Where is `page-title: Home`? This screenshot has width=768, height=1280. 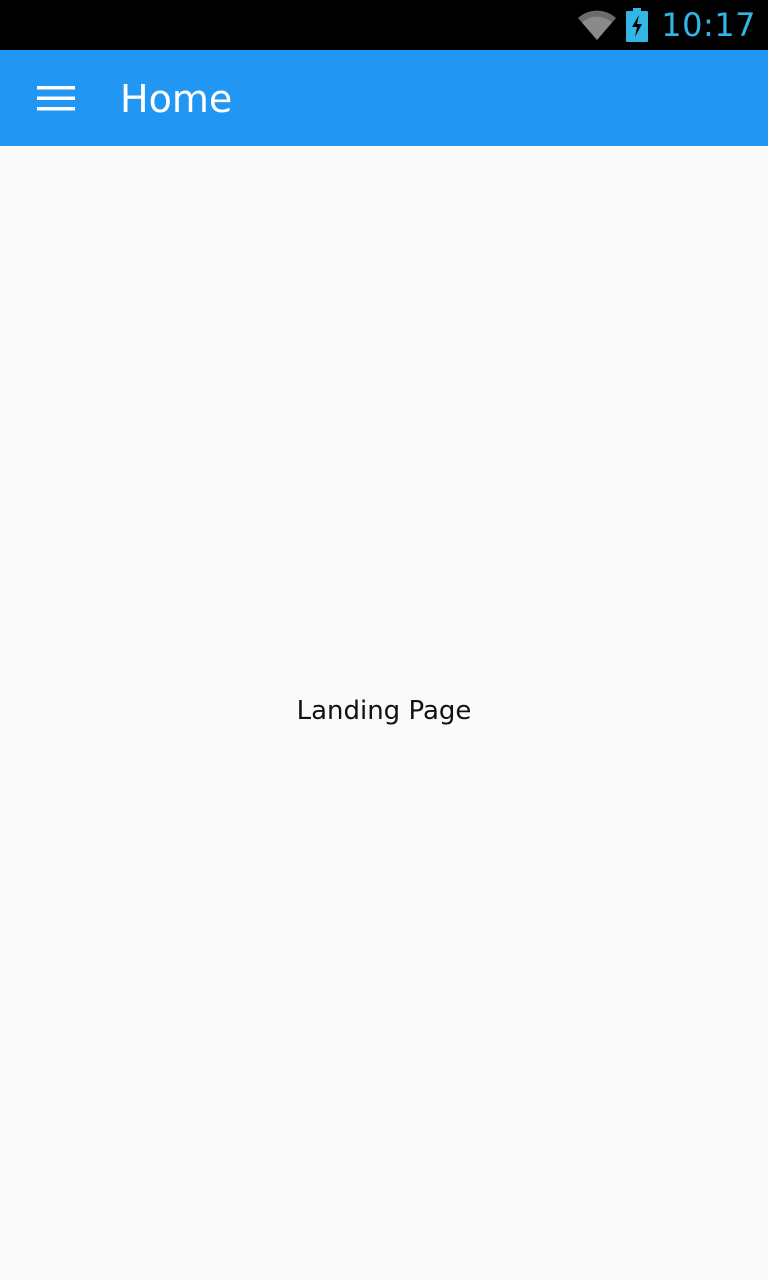 page-title: Home is located at coordinates (176, 99).